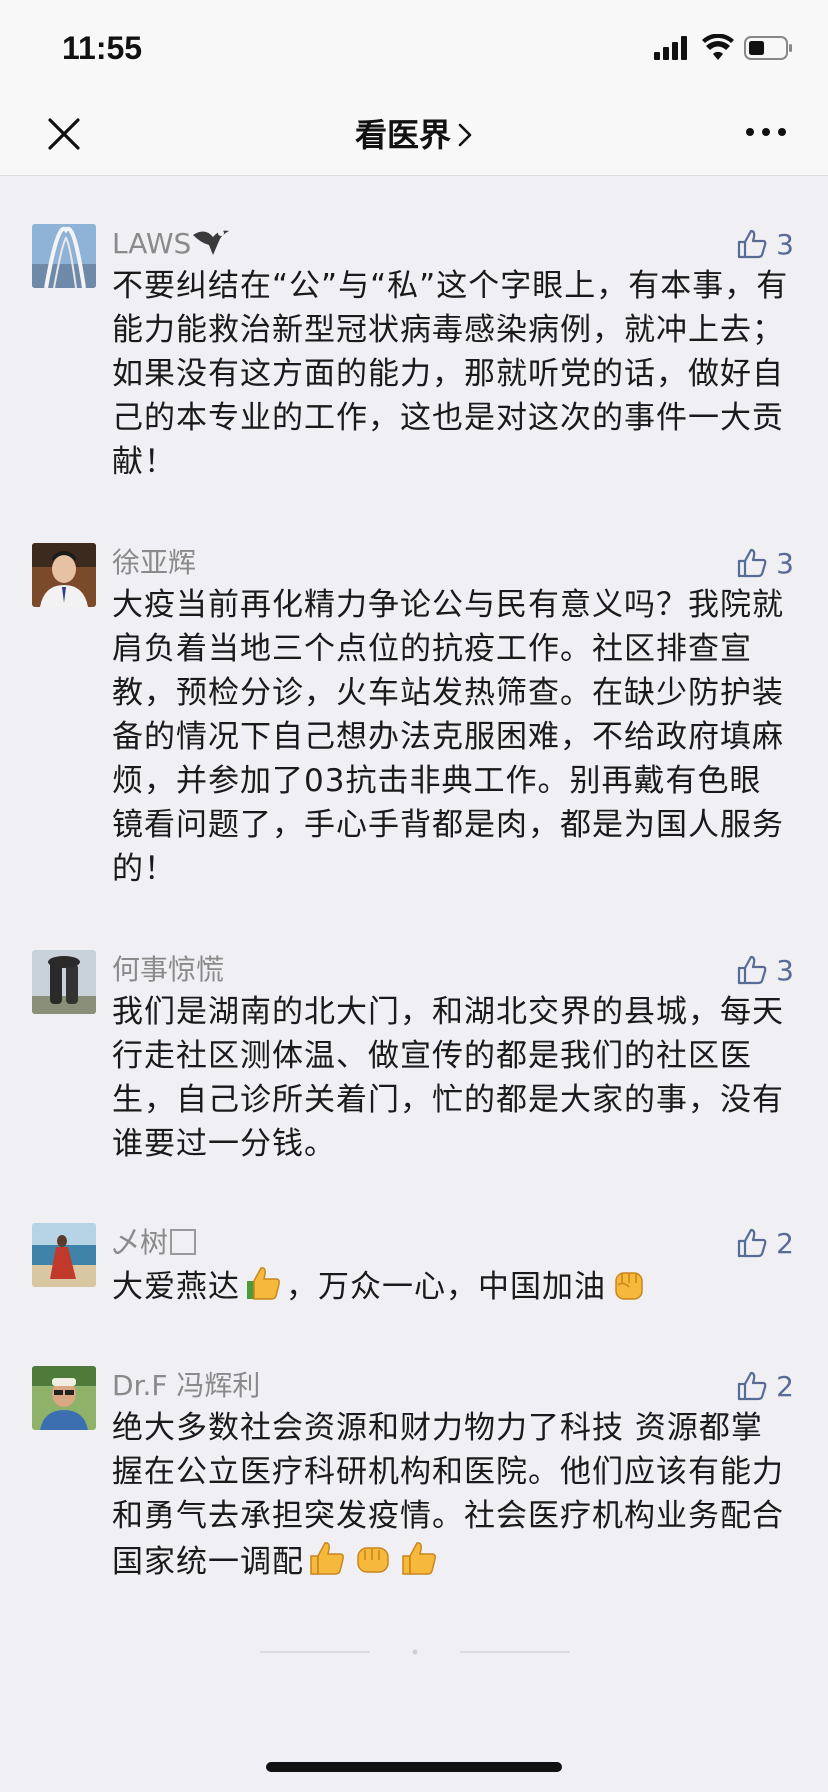 The image size is (828, 1792). I want to click on page-title: 看医界, so click(414, 133).